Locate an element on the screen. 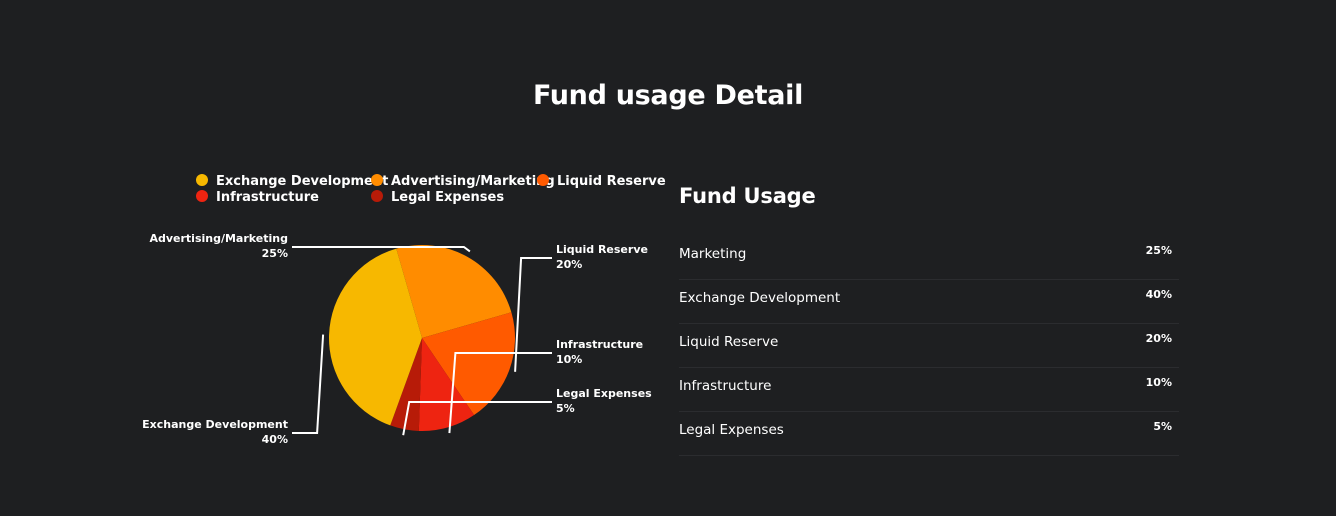 This screenshot has width=1336, height=516. callout-line-liquid-reserve is located at coordinates (533, 314).